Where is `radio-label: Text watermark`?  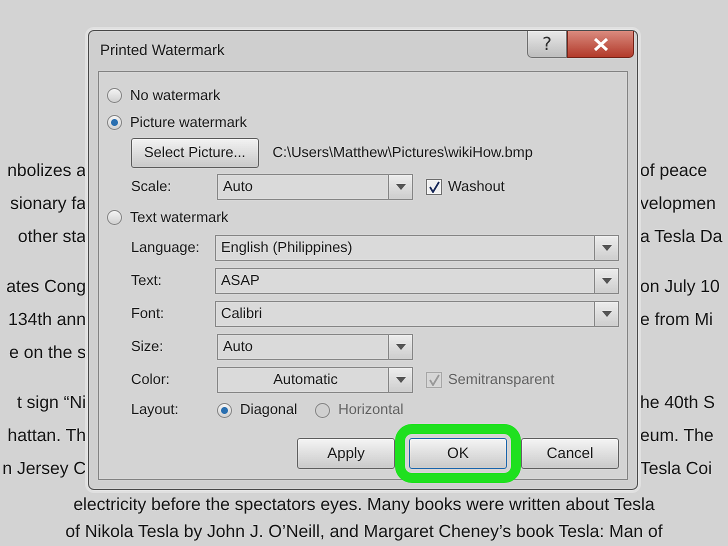 radio-label: Text watermark is located at coordinates (179, 218).